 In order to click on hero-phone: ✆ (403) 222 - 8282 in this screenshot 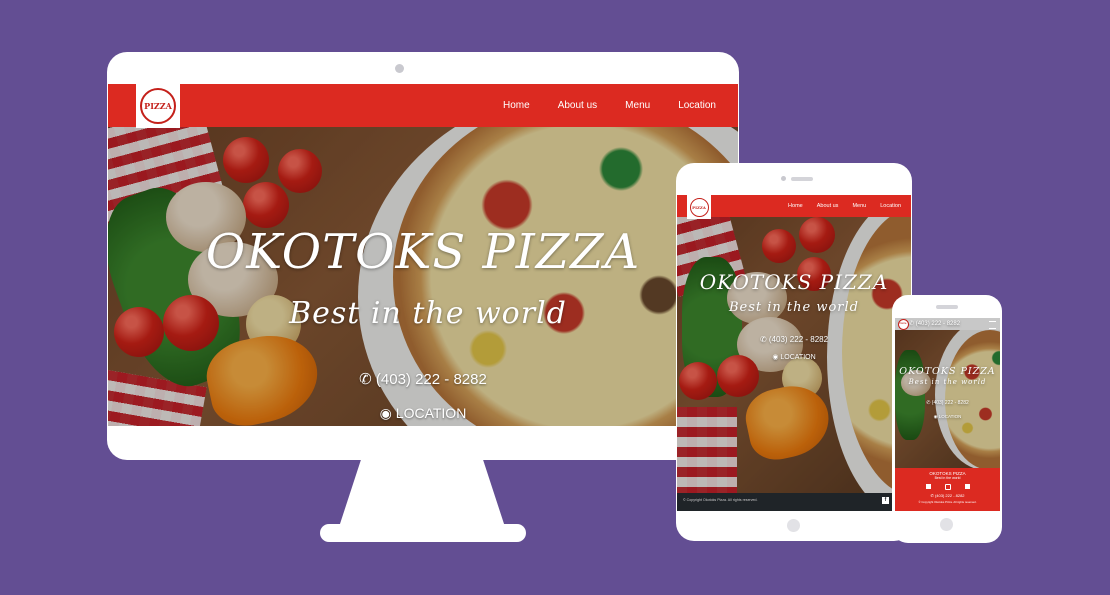, I will do `click(423, 379)`.